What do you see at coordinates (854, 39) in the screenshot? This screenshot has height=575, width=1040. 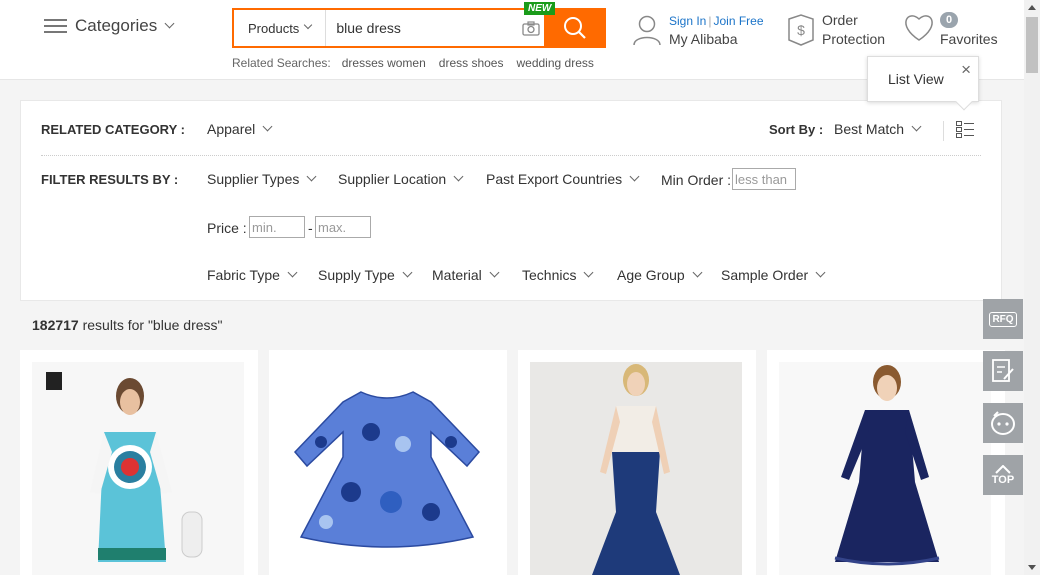 I see `order-protection-line2: Protection` at bounding box center [854, 39].